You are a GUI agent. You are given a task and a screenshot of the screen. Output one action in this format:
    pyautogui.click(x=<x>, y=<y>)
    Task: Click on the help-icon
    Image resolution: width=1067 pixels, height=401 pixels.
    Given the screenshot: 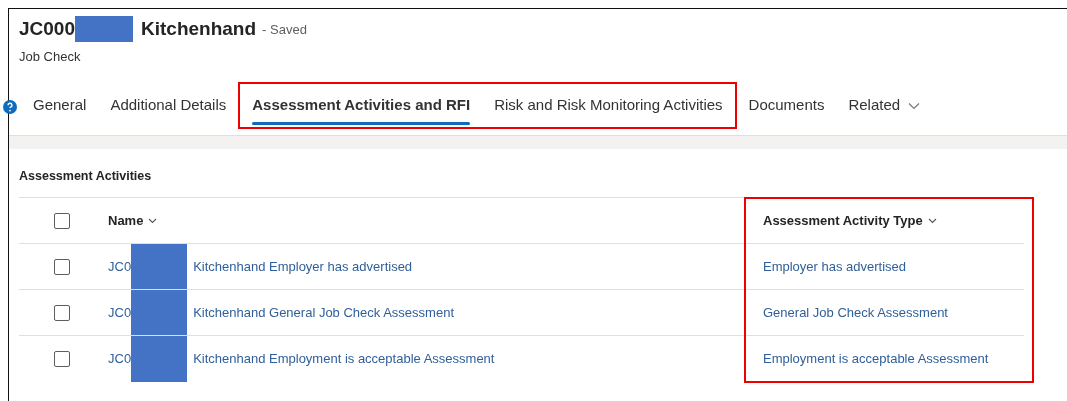 What is the action you would take?
    pyautogui.click(x=10, y=107)
    